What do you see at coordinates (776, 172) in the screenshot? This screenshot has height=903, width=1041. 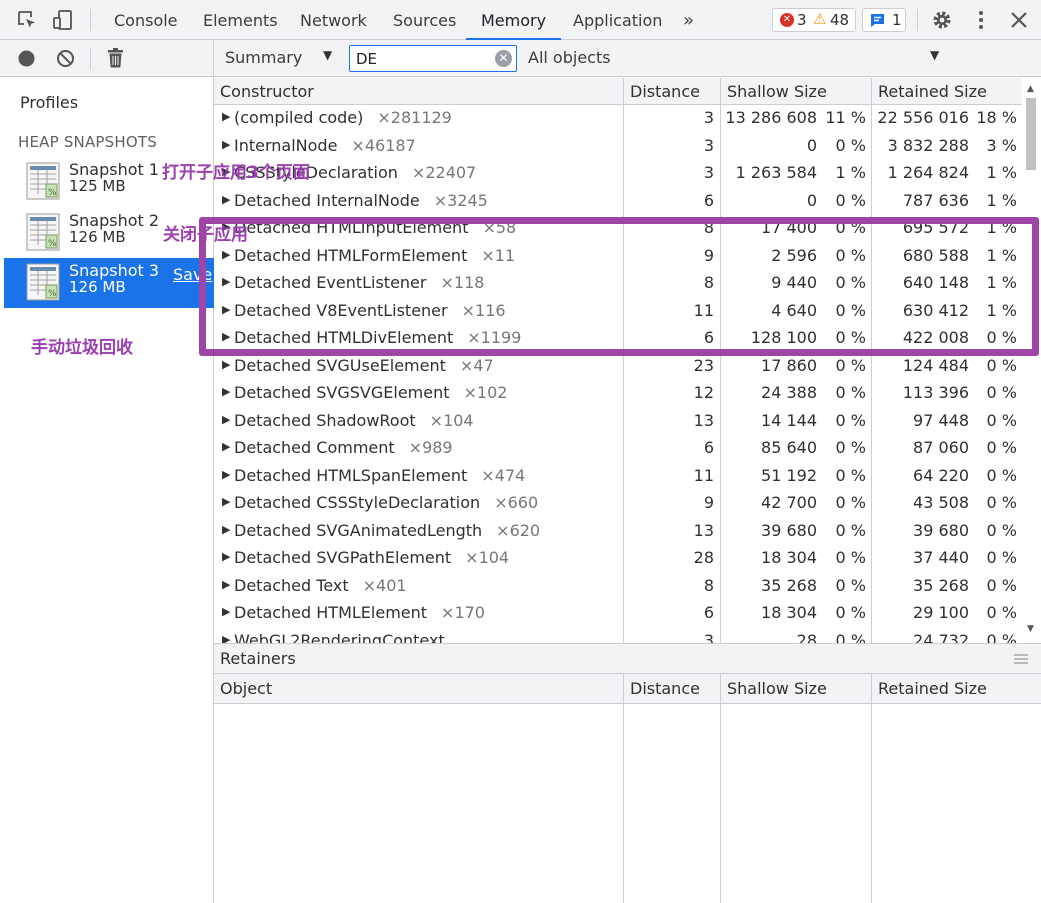 I see `shallow-size-cell: 1 263 584` at bounding box center [776, 172].